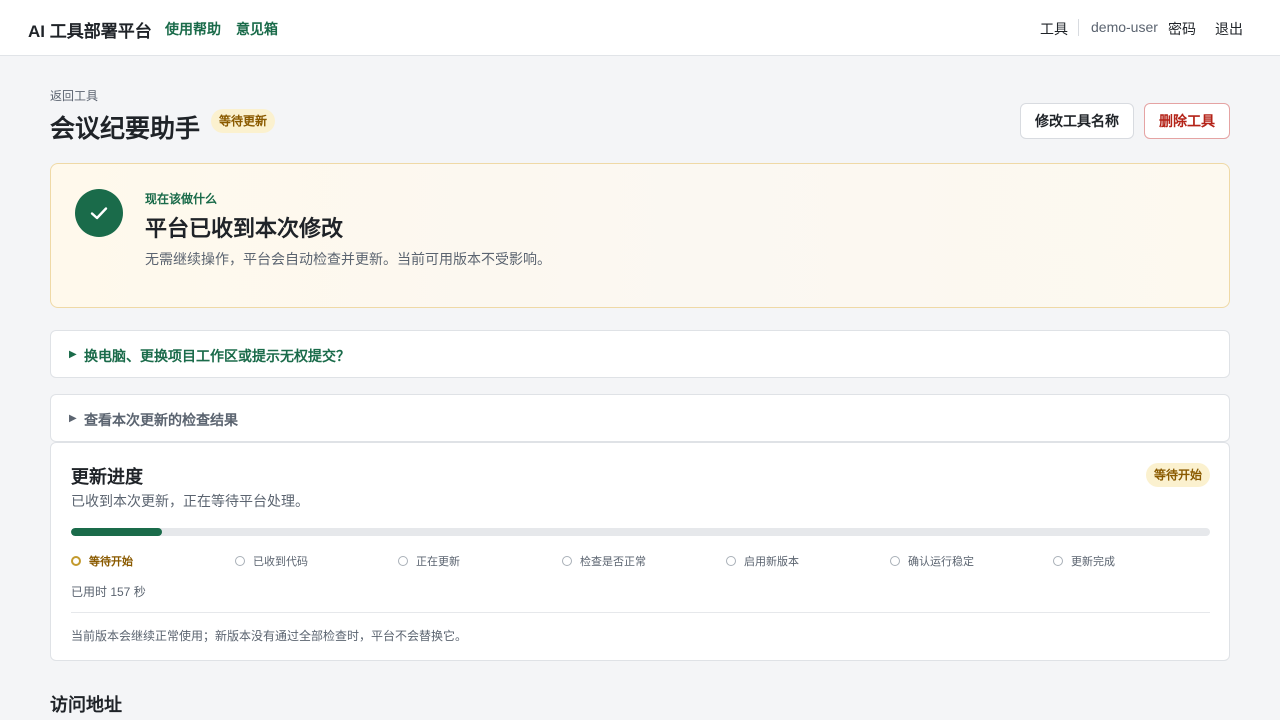 This screenshot has height=720, width=1280. I want to click on progress-title: 更新进度, so click(107, 477).